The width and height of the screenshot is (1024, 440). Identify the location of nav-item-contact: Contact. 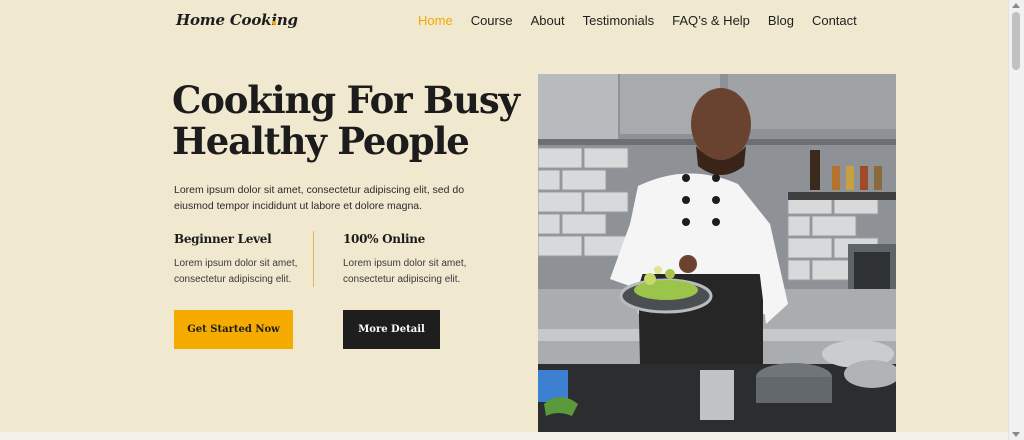
(834, 20).